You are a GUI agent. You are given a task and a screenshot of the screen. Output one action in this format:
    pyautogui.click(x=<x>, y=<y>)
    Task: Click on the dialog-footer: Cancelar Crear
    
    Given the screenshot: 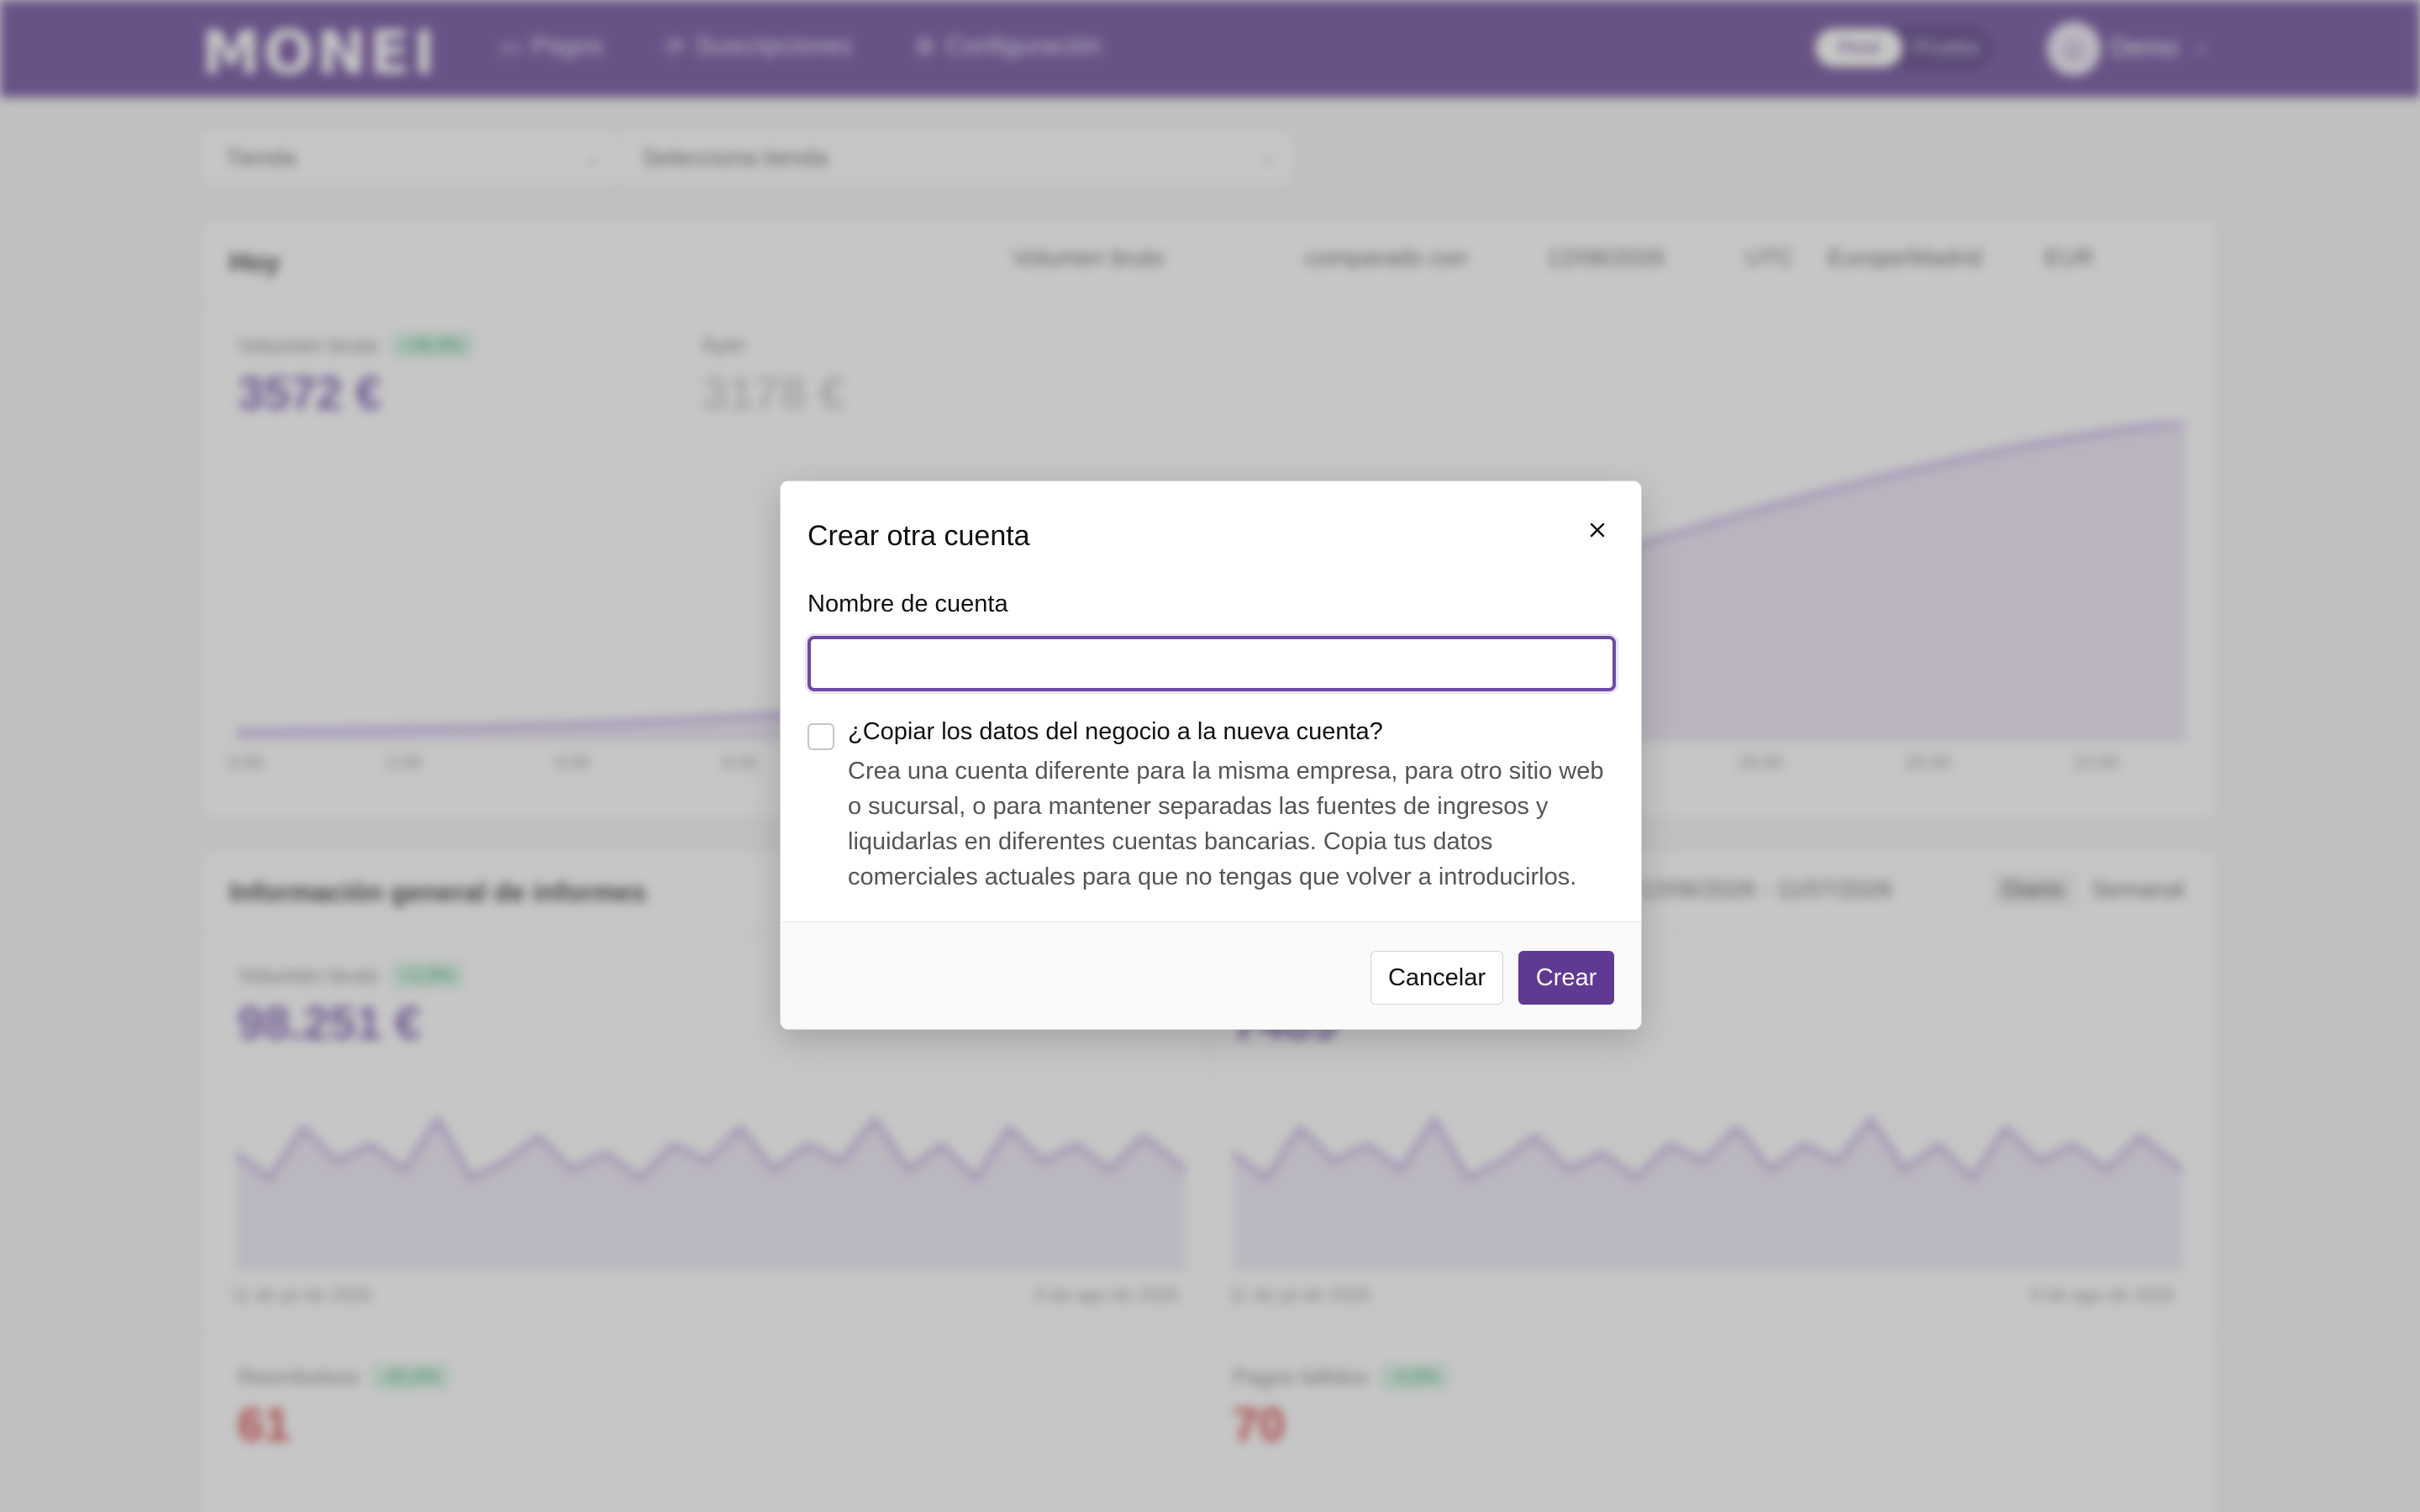 What is the action you would take?
    pyautogui.click(x=1211, y=975)
    